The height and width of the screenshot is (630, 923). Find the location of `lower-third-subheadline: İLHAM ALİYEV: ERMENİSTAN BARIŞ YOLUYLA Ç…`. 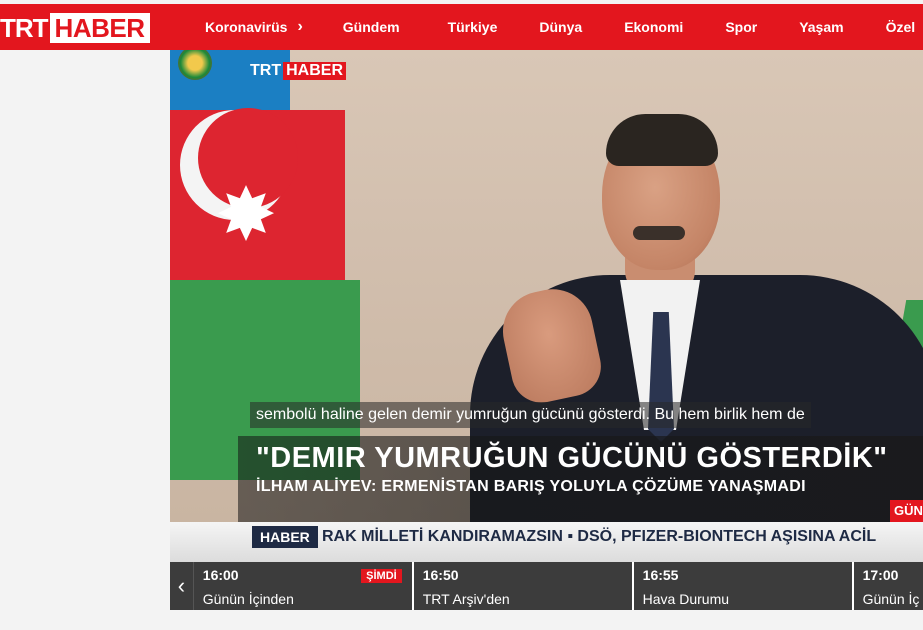

lower-third-subheadline: İLHAM ALİYEV: ERMENİSTAN BARIŞ YOLUYLA Ç… is located at coordinates (531, 486).